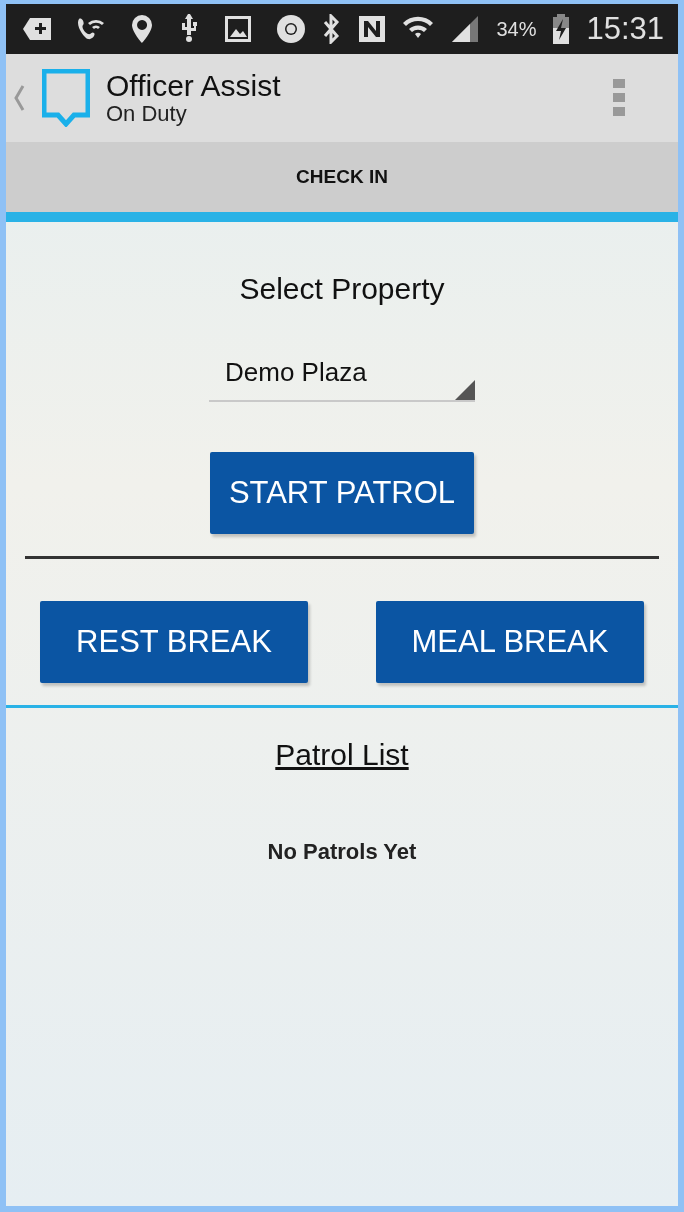 Image resolution: width=684 pixels, height=1212 pixels. What do you see at coordinates (561, 29) in the screenshot?
I see `battery-charging-icon` at bounding box center [561, 29].